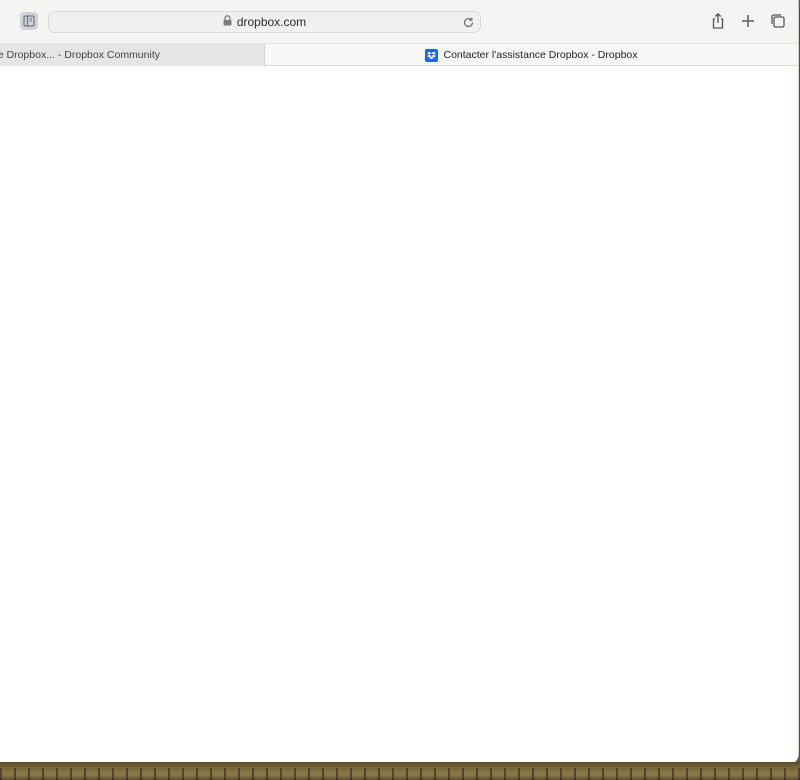 The image size is (800, 780). Describe the element at coordinates (80, 55) in the screenshot. I see `tab-label: nce Dropbox... - Dropbox Community` at that location.